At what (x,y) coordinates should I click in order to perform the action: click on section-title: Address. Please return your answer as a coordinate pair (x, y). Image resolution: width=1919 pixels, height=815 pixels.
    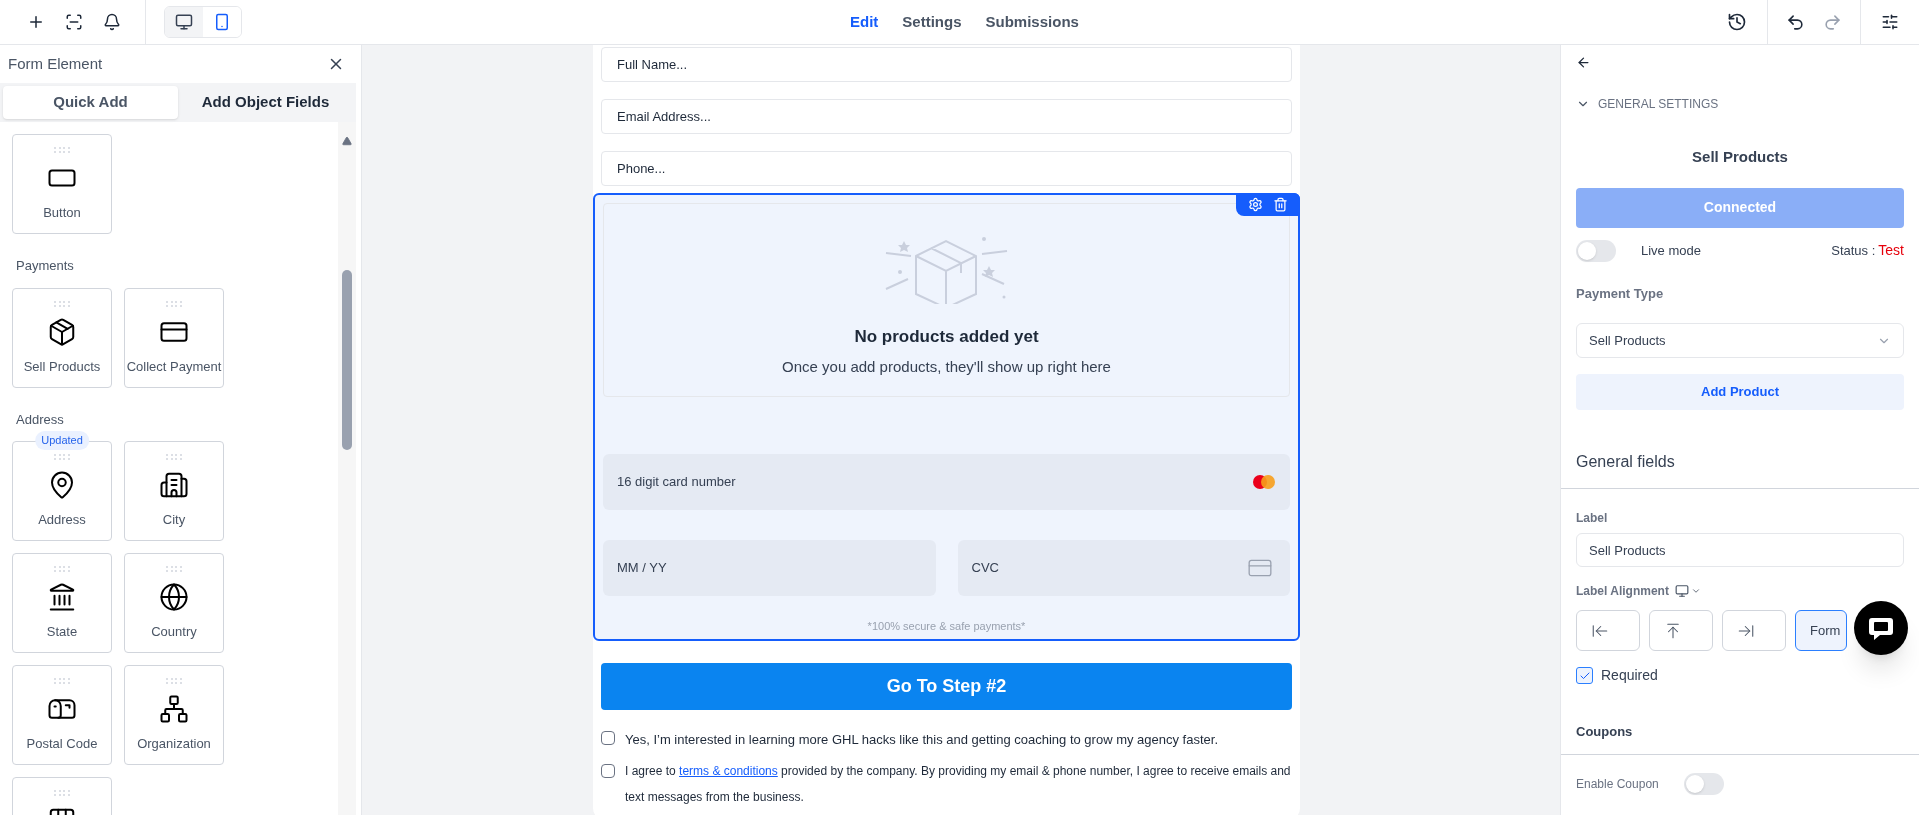
    Looking at the image, I should click on (40, 419).